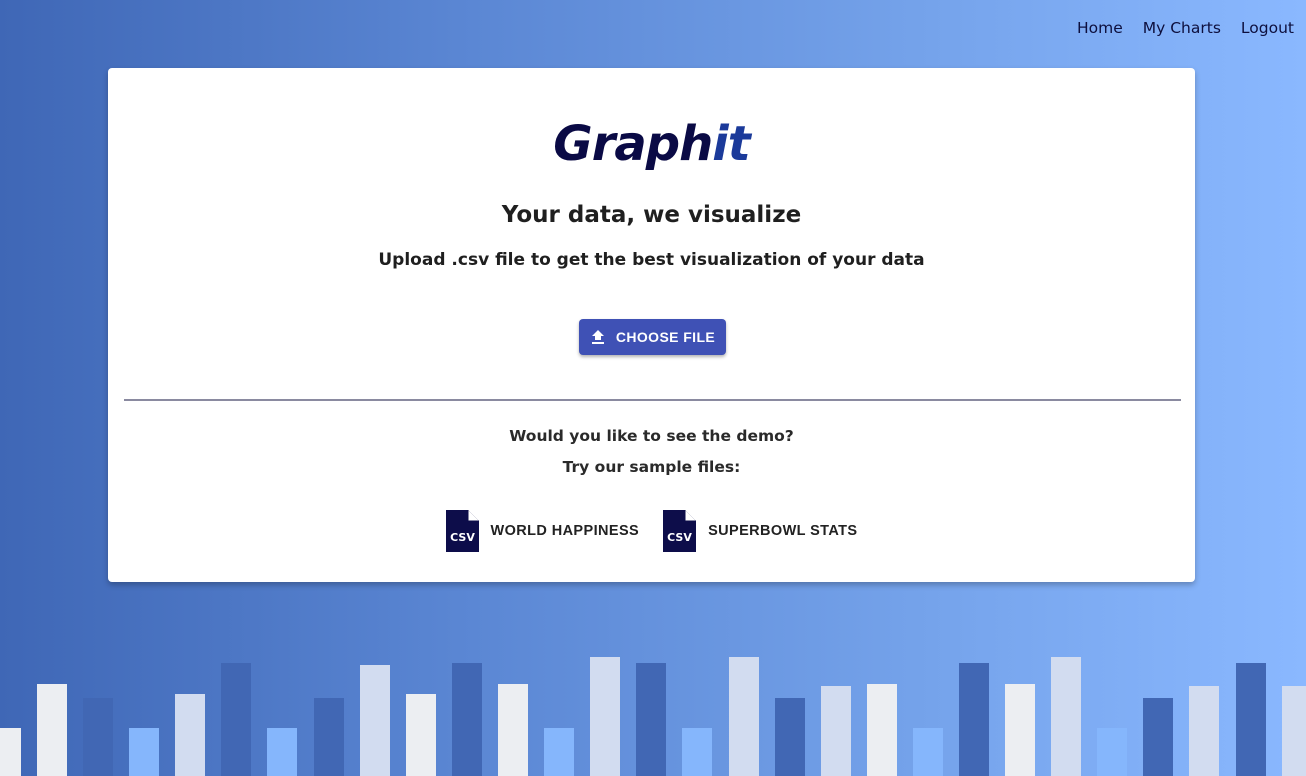 This screenshot has height=776, width=1306. What do you see at coordinates (665, 337) in the screenshot?
I see `choose-file-label: CHOOSE FILE` at bounding box center [665, 337].